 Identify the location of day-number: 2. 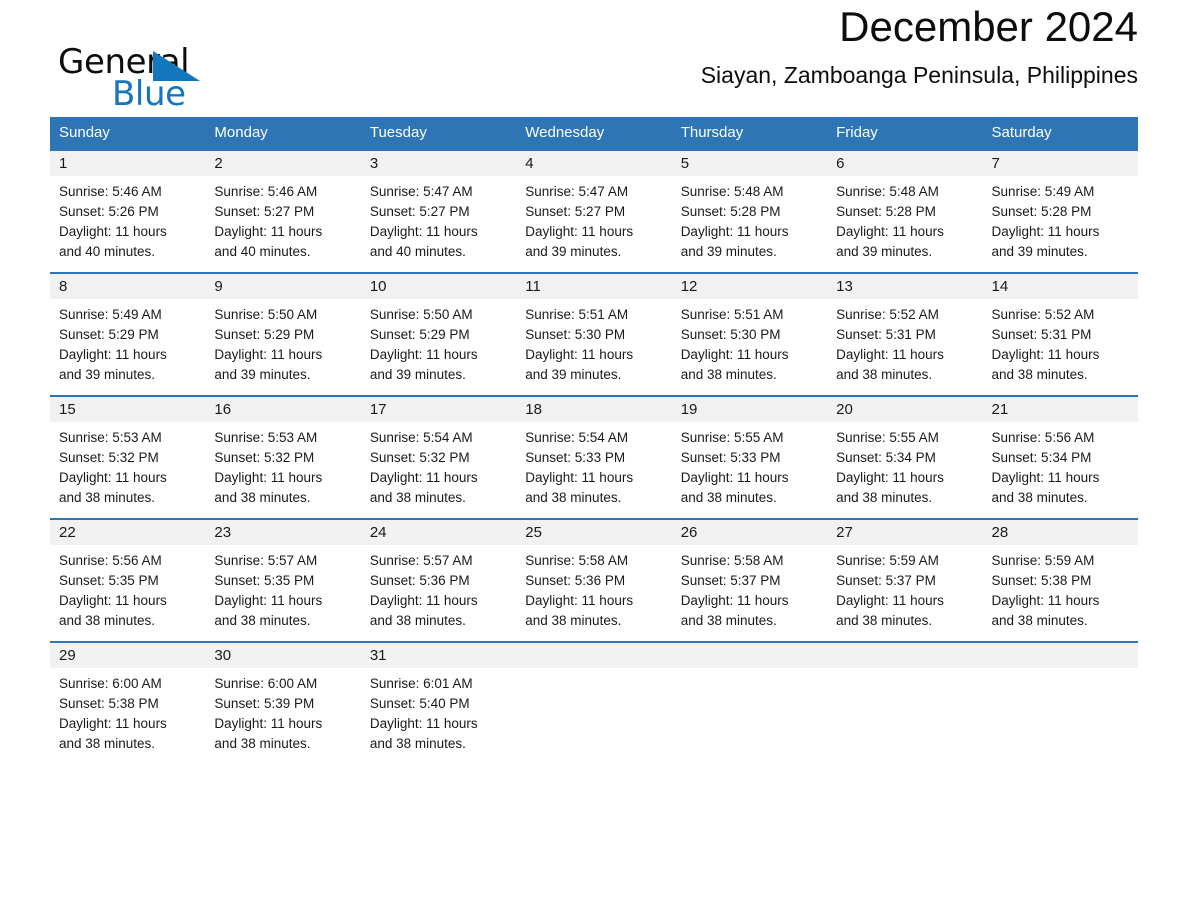
(282, 163).